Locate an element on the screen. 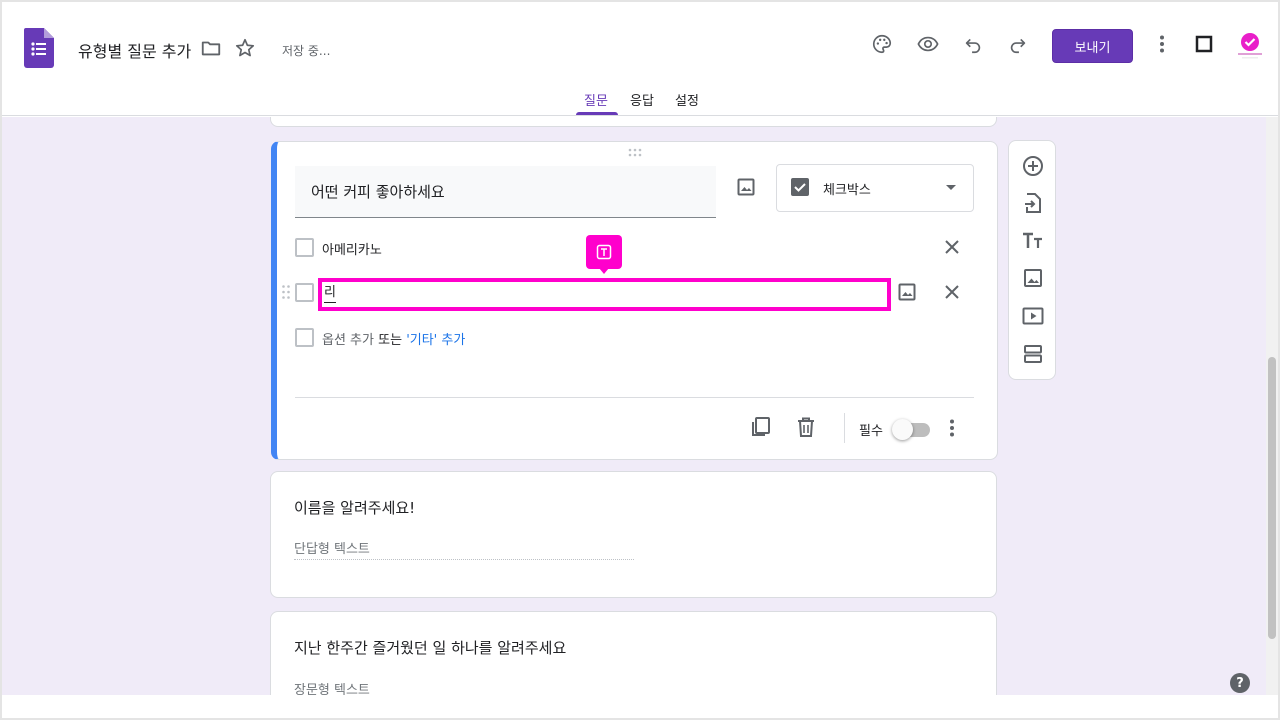  tab-questions: 질문 is located at coordinates (596, 99).